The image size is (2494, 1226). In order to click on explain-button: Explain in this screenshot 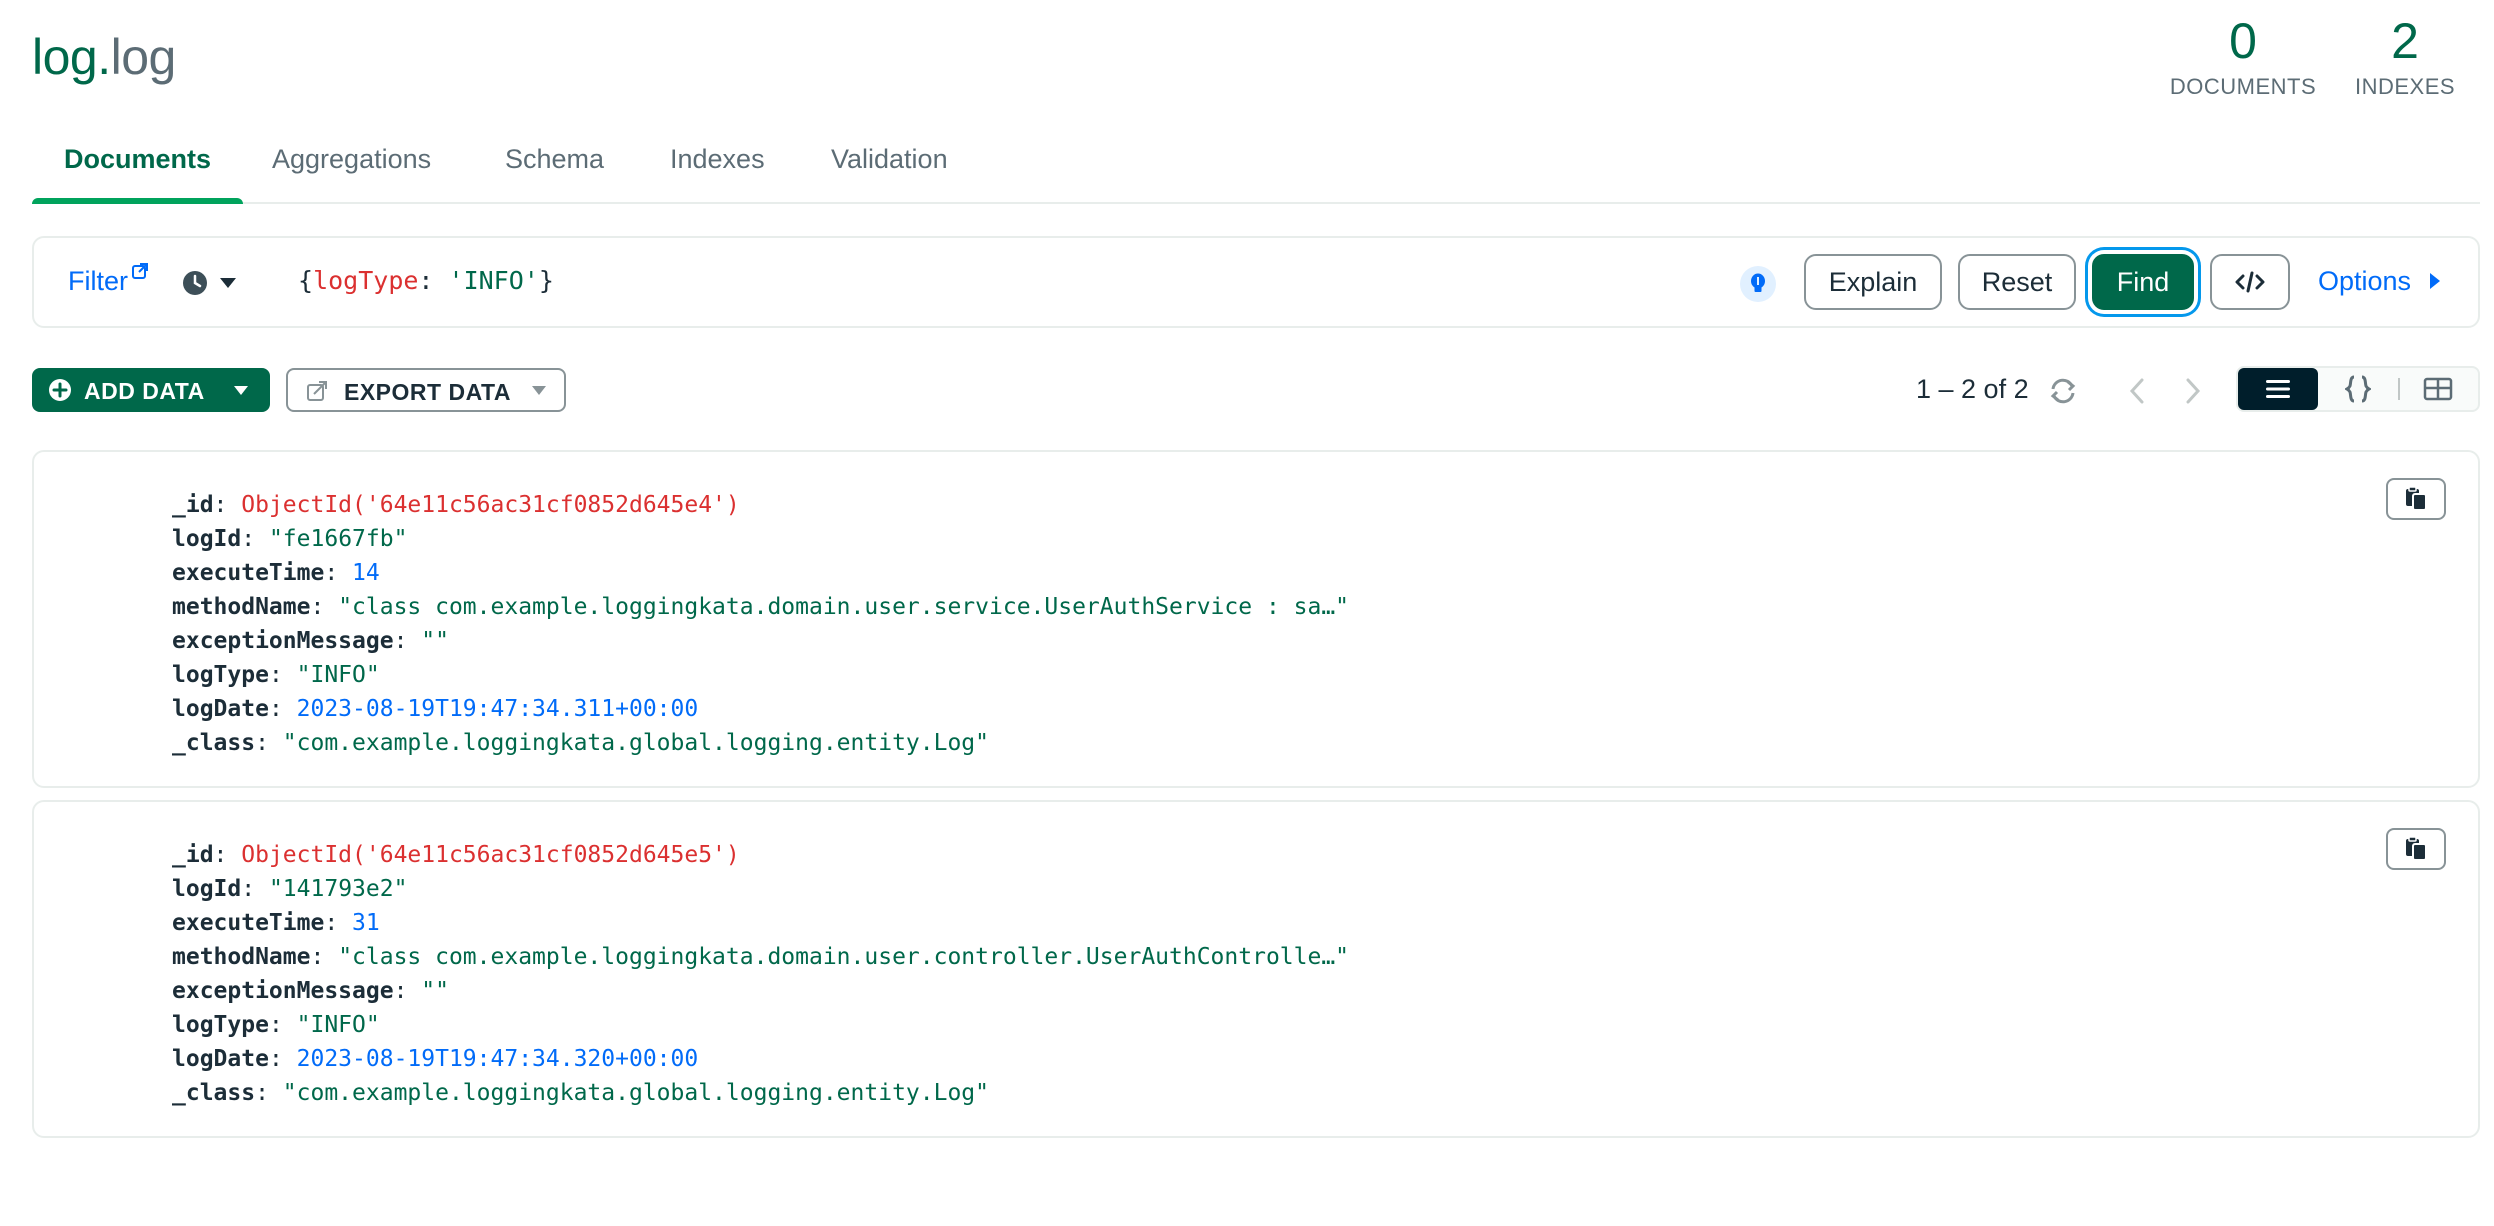, I will do `click(1873, 282)`.